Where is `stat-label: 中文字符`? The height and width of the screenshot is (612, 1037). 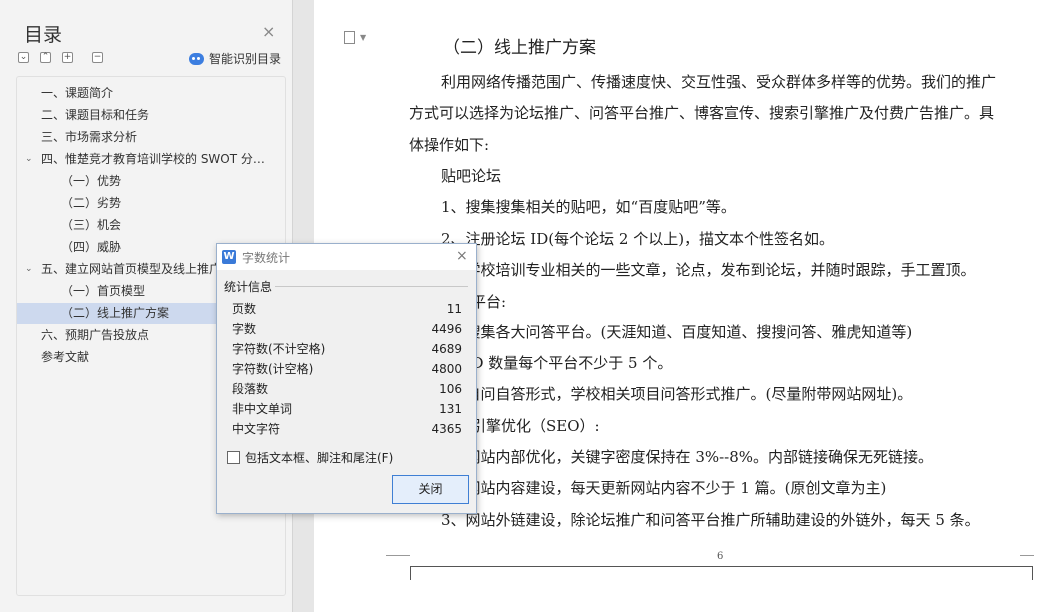
stat-label: 中文字符 is located at coordinates (256, 429).